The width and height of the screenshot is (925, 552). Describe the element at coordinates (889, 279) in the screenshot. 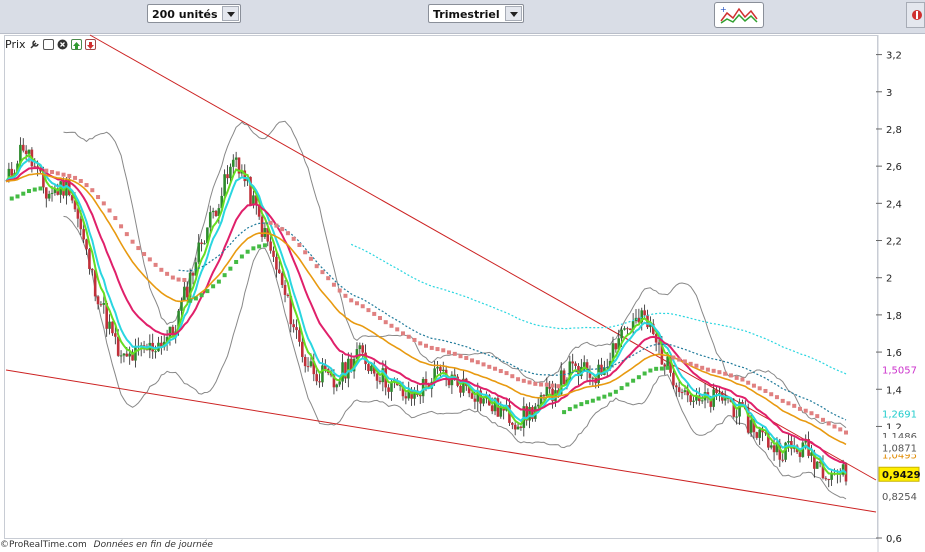

I see `y-tick-label: 2` at that location.